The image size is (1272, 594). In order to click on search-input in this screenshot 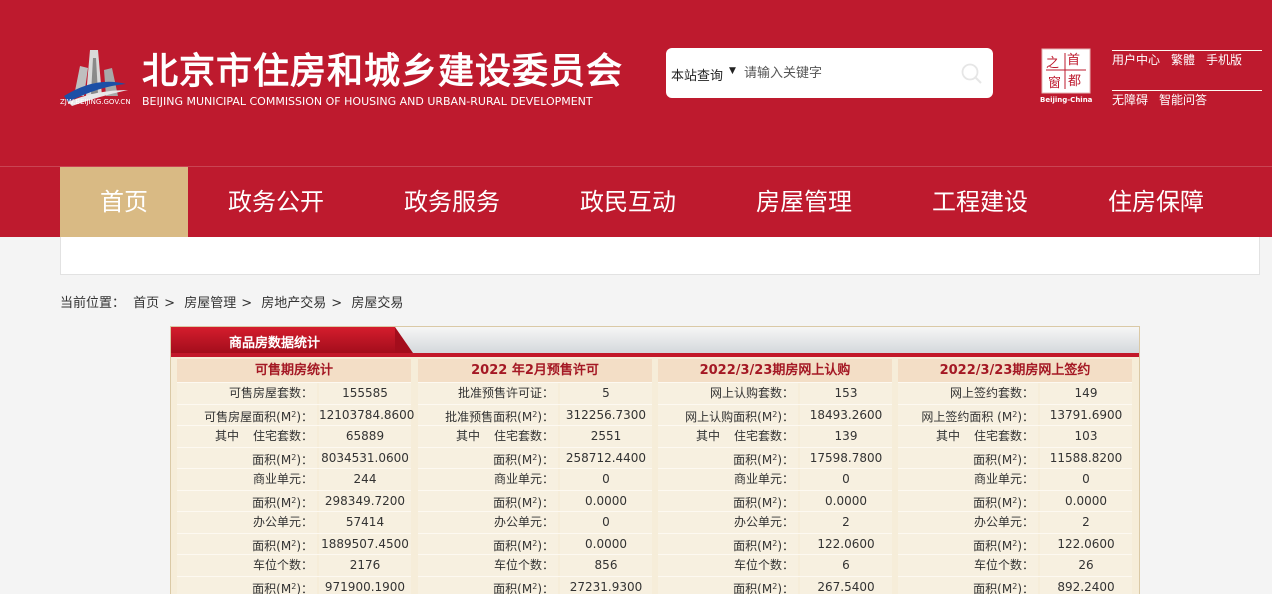, I will do `click(844, 73)`.